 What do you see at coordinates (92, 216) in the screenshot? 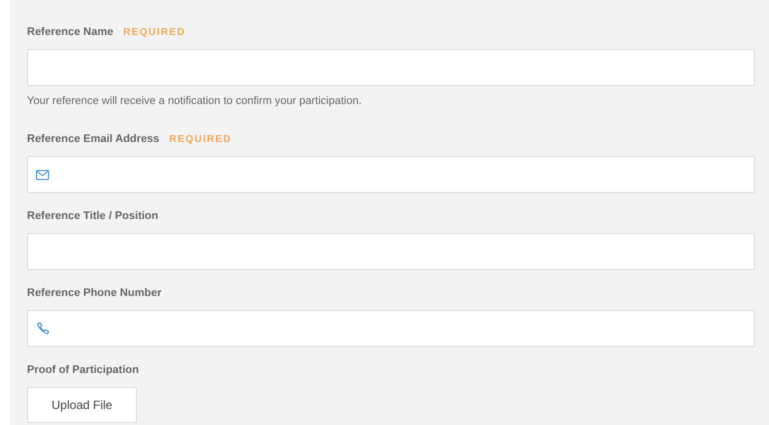
I see `field-label: Reference Title / Position` at bounding box center [92, 216].